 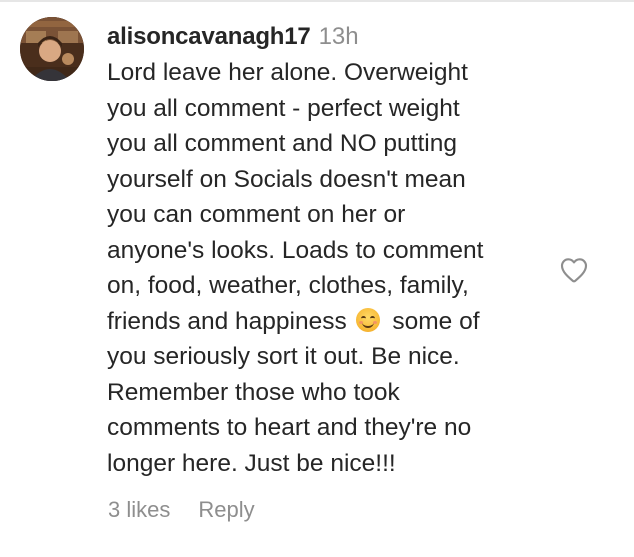 I want to click on comment-line-segment: some of, so click(x=436, y=321).